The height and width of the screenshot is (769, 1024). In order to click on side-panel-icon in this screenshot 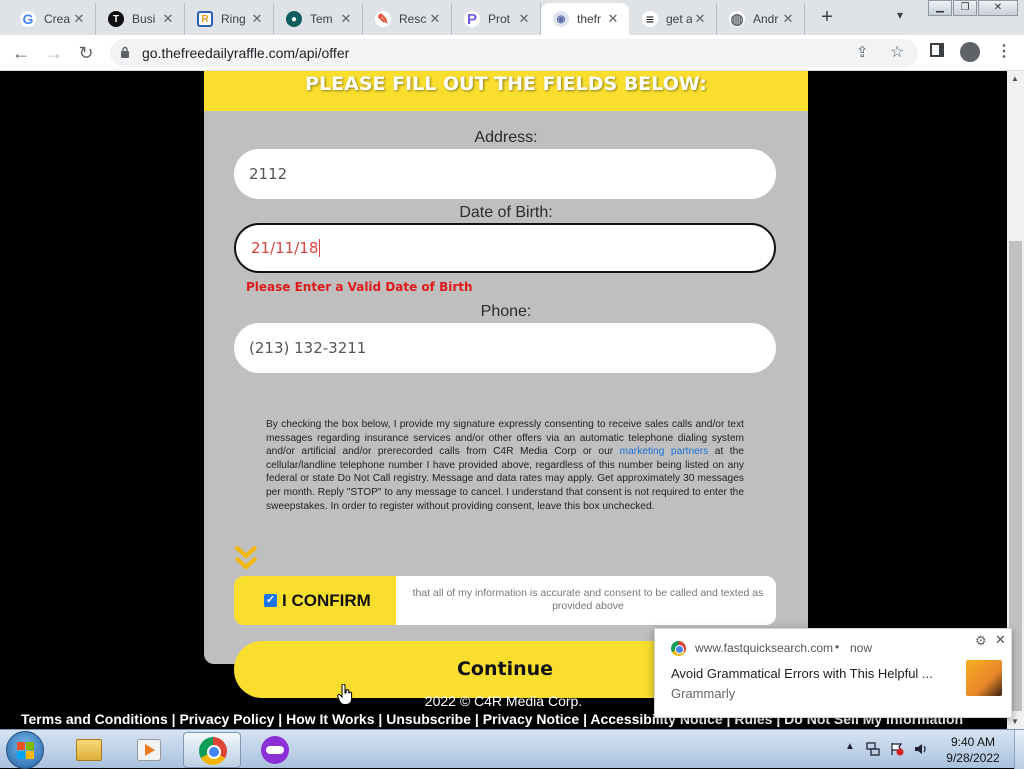, I will do `click(937, 50)`.